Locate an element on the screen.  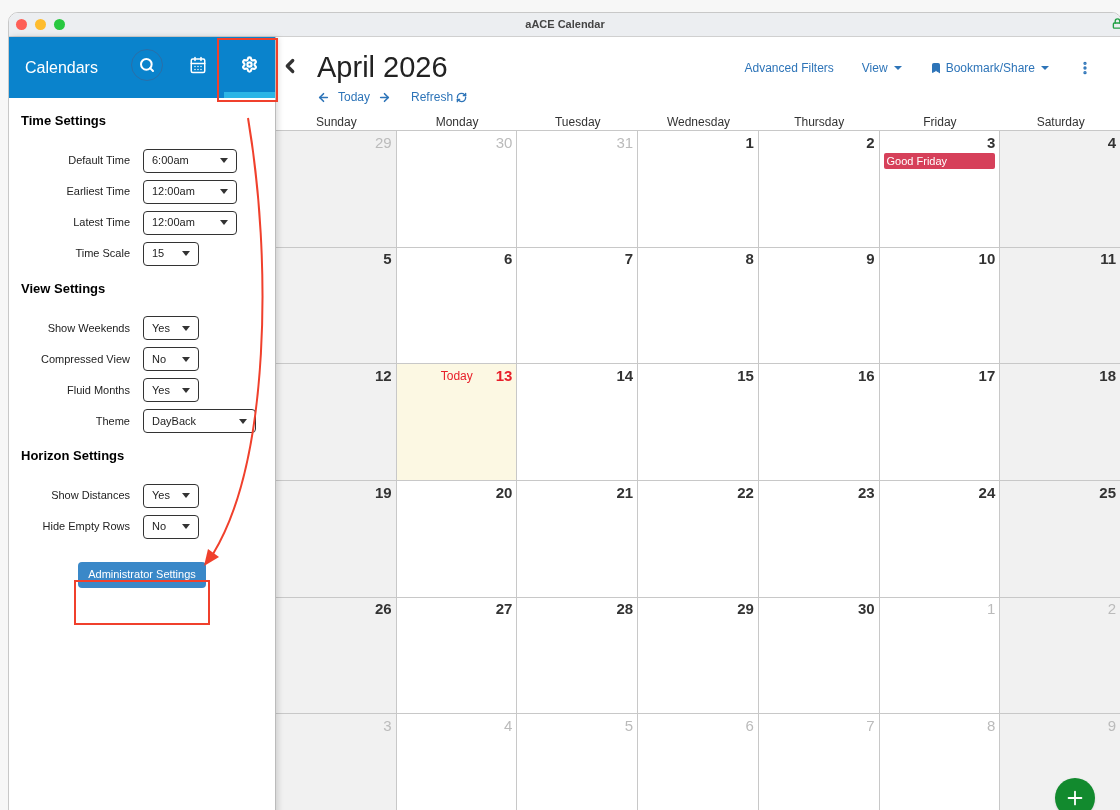
weekday-header: Monday is located at coordinates (457, 122).